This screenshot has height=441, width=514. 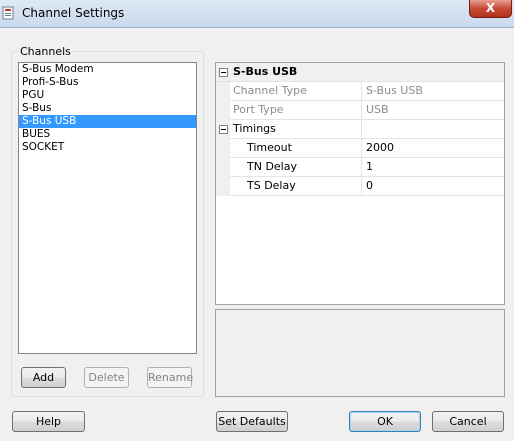 I want to click on property-value: S-Bus USB, so click(x=432, y=91).